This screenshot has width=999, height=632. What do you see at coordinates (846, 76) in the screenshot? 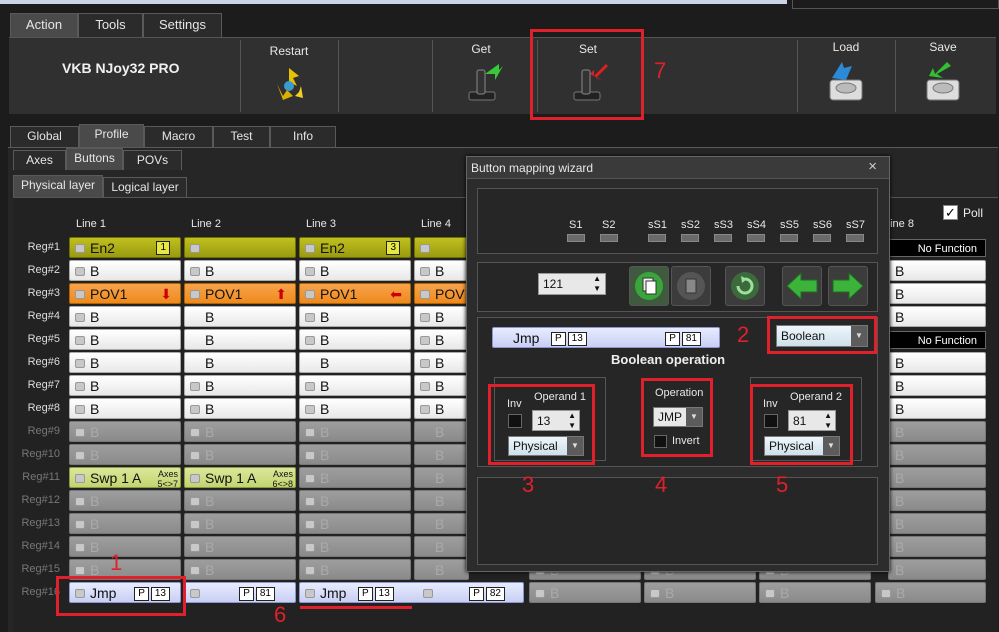
I see `load-button: Load` at bounding box center [846, 76].